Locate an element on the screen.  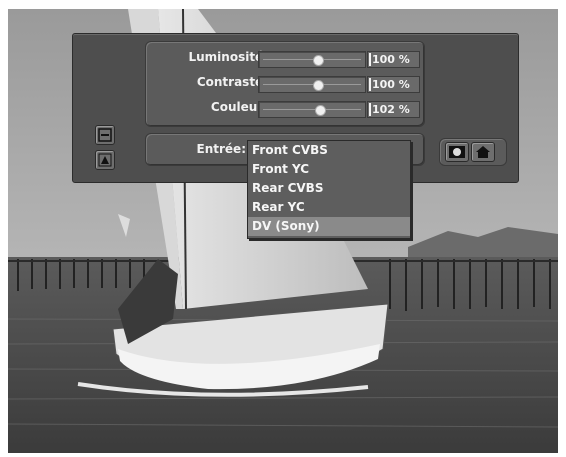
home-button is located at coordinates (483, 152).